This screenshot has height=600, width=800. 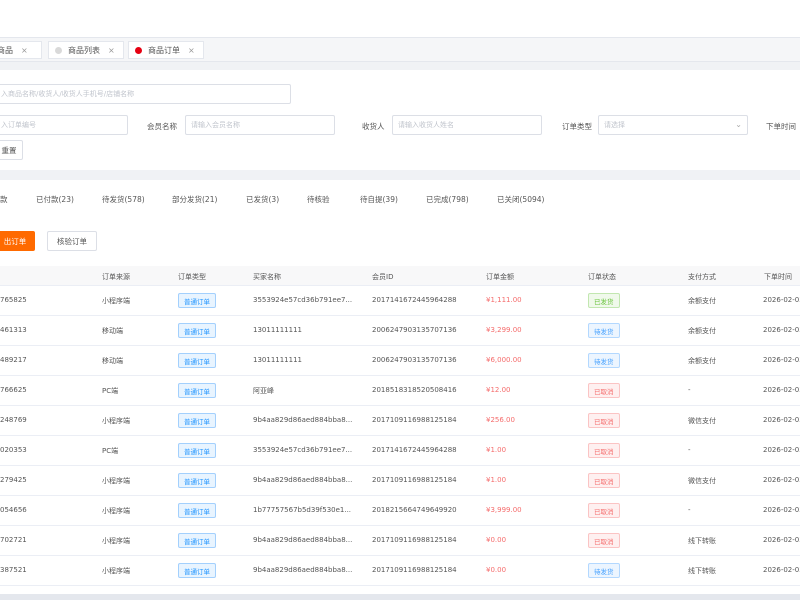 I want to click on tab-label: 商品订单, so click(x=164, y=50).